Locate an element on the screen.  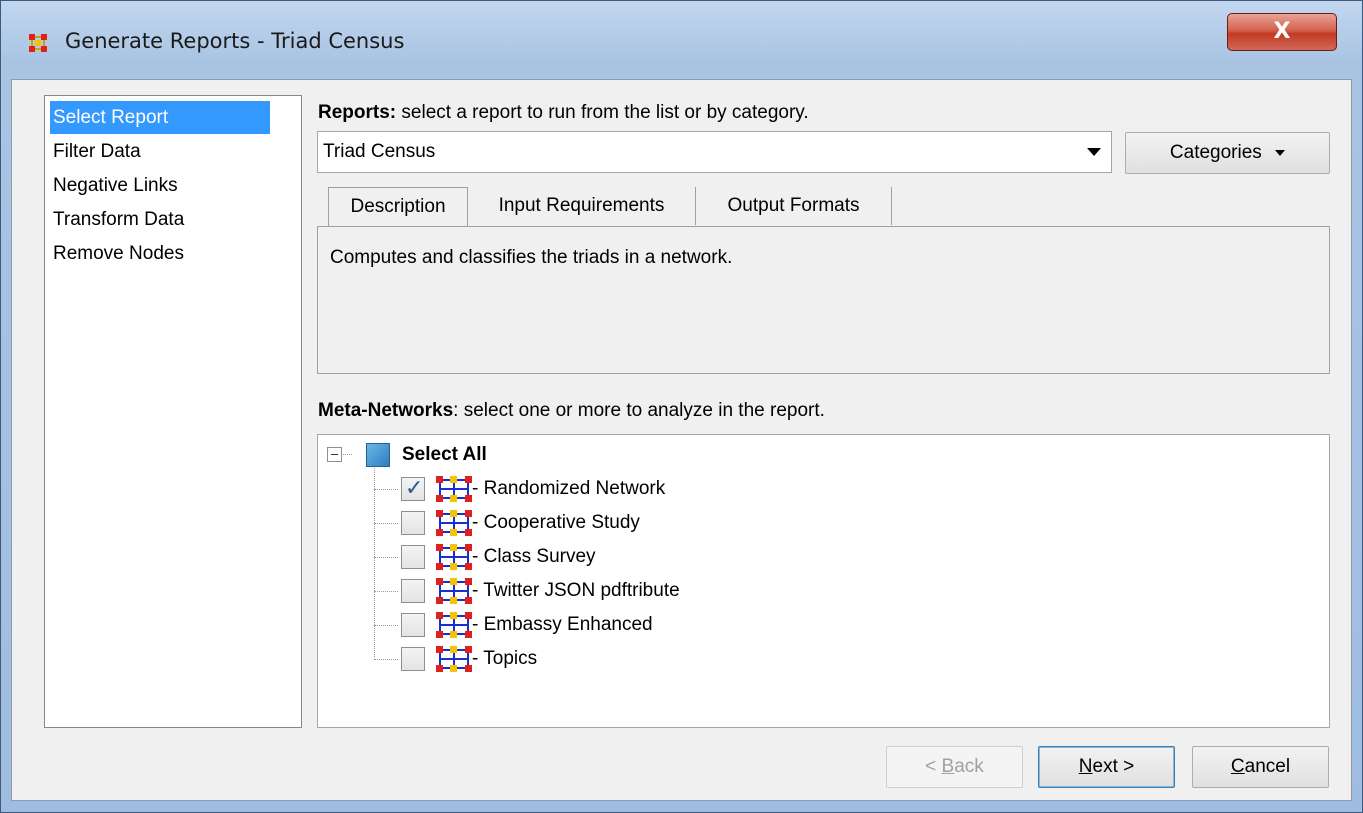
back-button-label: ack is located at coordinates (969, 766).